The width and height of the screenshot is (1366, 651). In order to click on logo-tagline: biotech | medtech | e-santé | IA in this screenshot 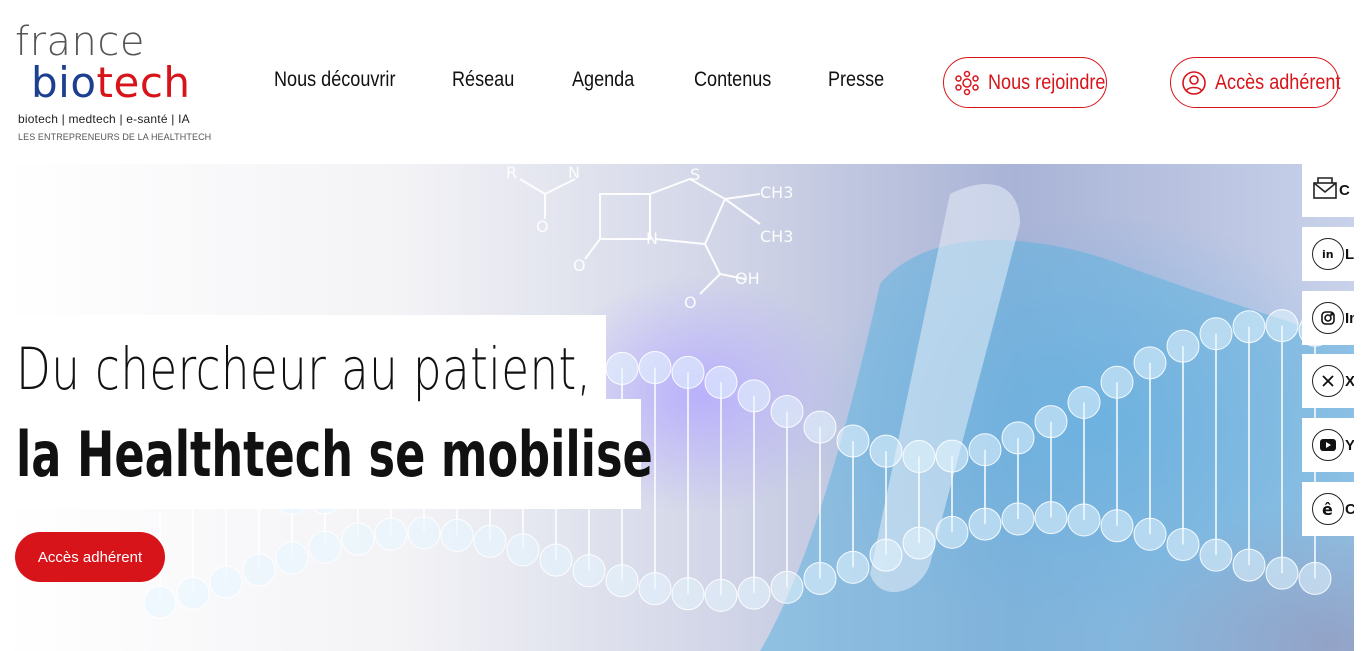, I will do `click(104, 119)`.